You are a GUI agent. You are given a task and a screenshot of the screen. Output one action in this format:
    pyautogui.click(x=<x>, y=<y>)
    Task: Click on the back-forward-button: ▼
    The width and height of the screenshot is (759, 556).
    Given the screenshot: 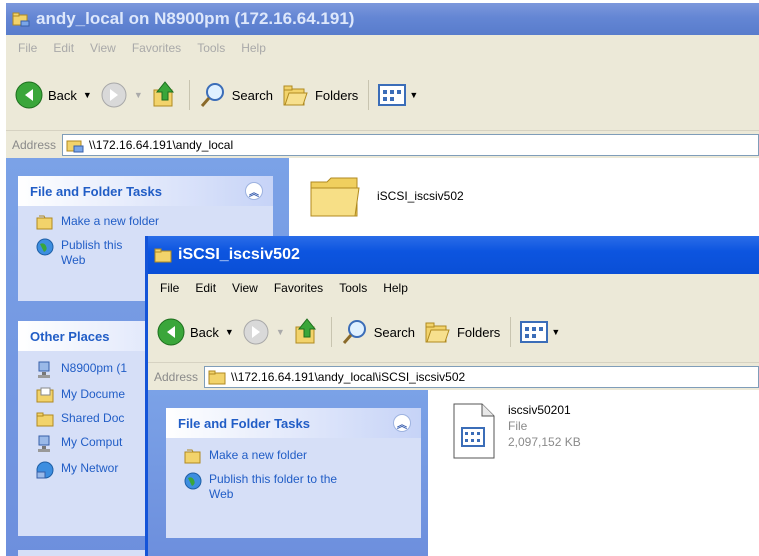 What is the action you would take?
    pyautogui.click(x=121, y=95)
    